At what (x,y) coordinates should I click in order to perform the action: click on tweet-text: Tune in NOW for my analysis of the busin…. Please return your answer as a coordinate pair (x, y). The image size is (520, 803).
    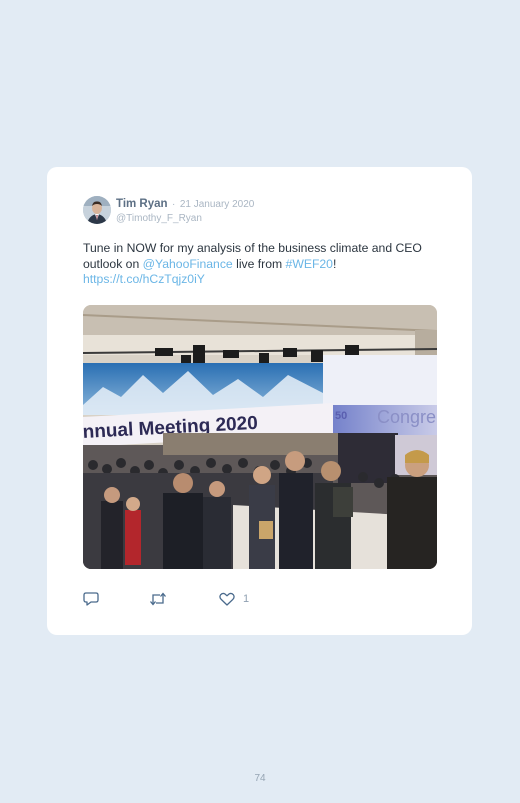
    Looking at the image, I should click on (258, 264).